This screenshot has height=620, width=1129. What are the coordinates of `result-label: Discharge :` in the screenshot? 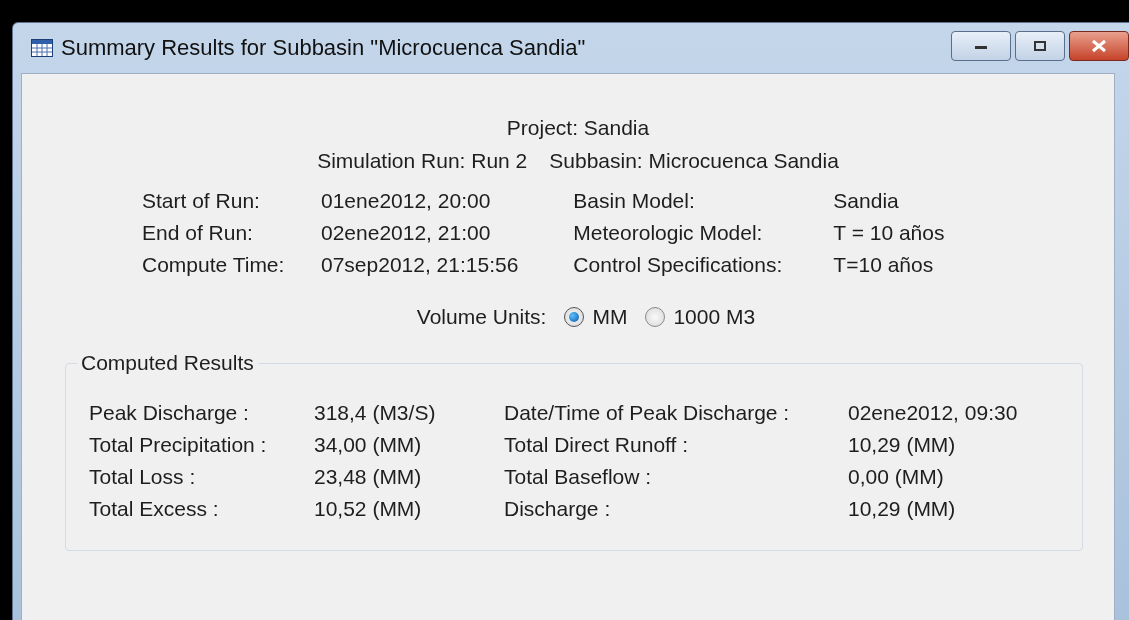 It's located at (558, 509).